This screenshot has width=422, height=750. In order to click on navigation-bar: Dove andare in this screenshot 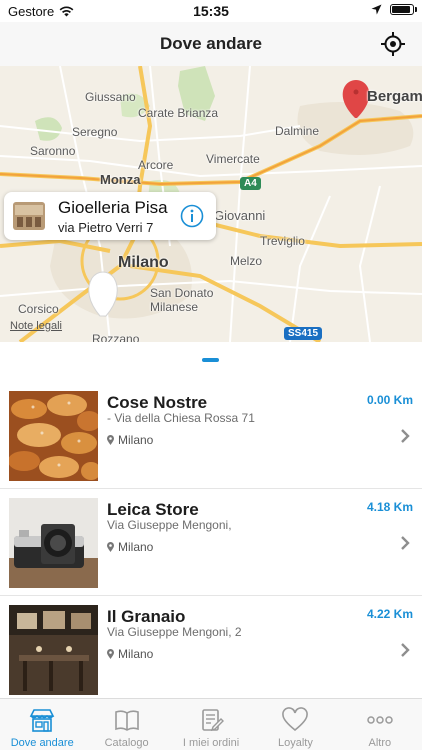, I will do `click(211, 44)`.